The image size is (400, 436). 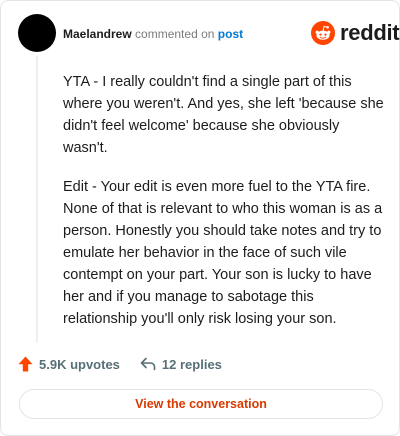 I want to click on upvote-count: 5.9K upvotes, so click(x=79, y=364).